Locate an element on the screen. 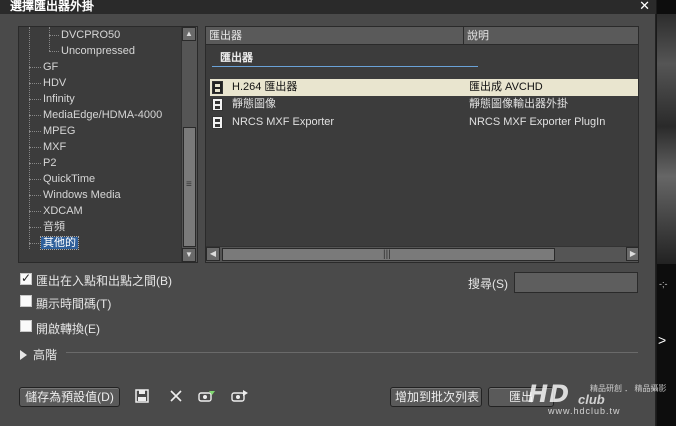  save-icon is located at coordinates (142, 396).